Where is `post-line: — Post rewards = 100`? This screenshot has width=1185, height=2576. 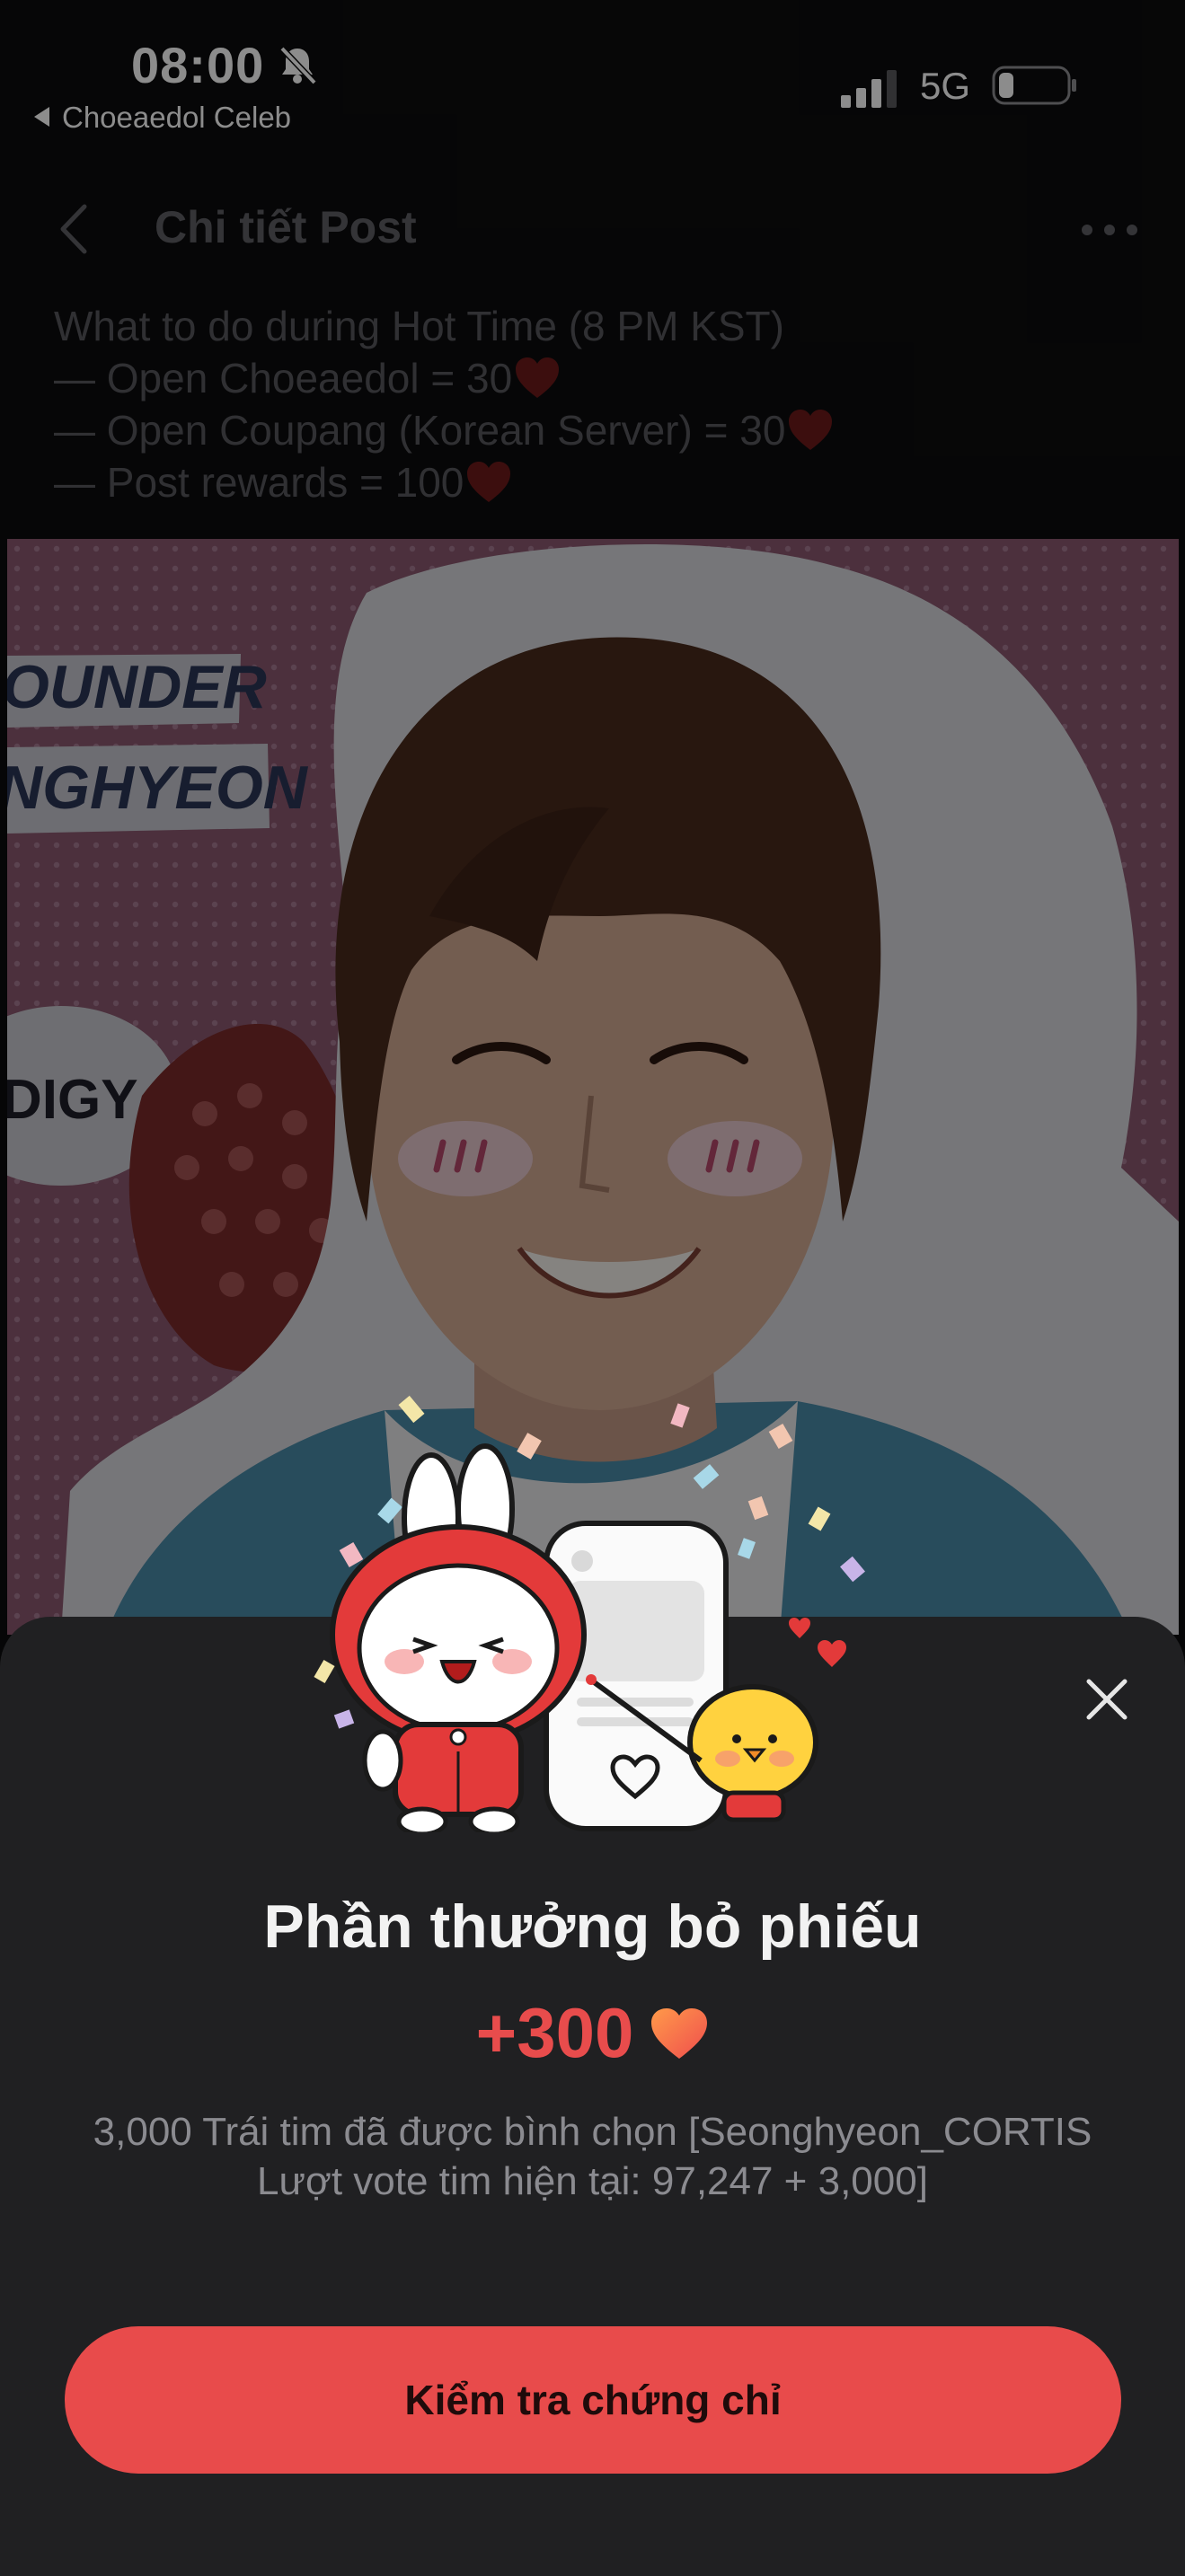 post-line: — Post rewards = 100 is located at coordinates (593, 482).